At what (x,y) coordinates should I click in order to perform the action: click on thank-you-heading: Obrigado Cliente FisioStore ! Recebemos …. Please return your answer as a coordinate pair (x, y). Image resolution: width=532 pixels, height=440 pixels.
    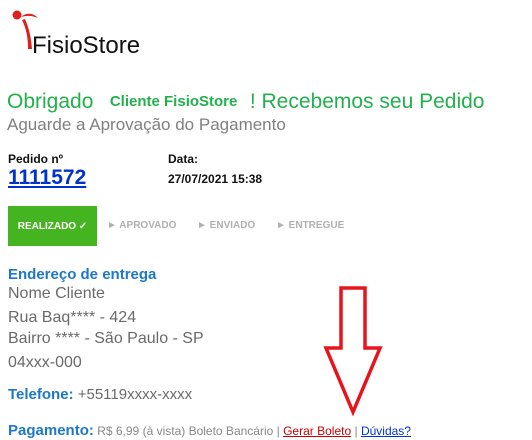
    Looking at the image, I should click on (245, 102).